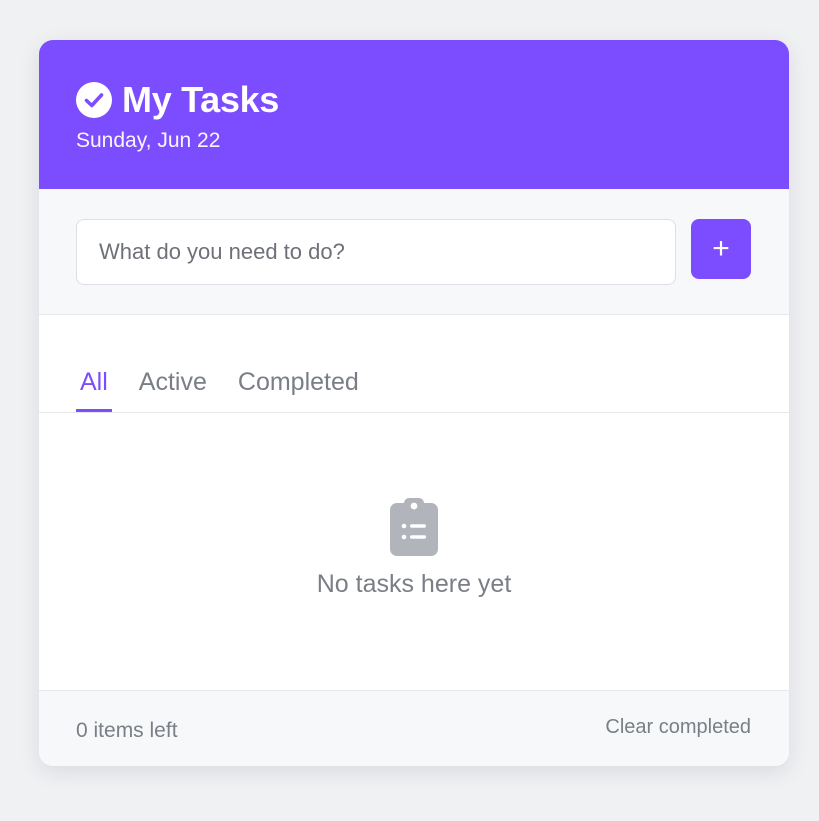 The width and height of the screenshot is (819, 821). I want to click on add-task-row: +, so click(414, 252).